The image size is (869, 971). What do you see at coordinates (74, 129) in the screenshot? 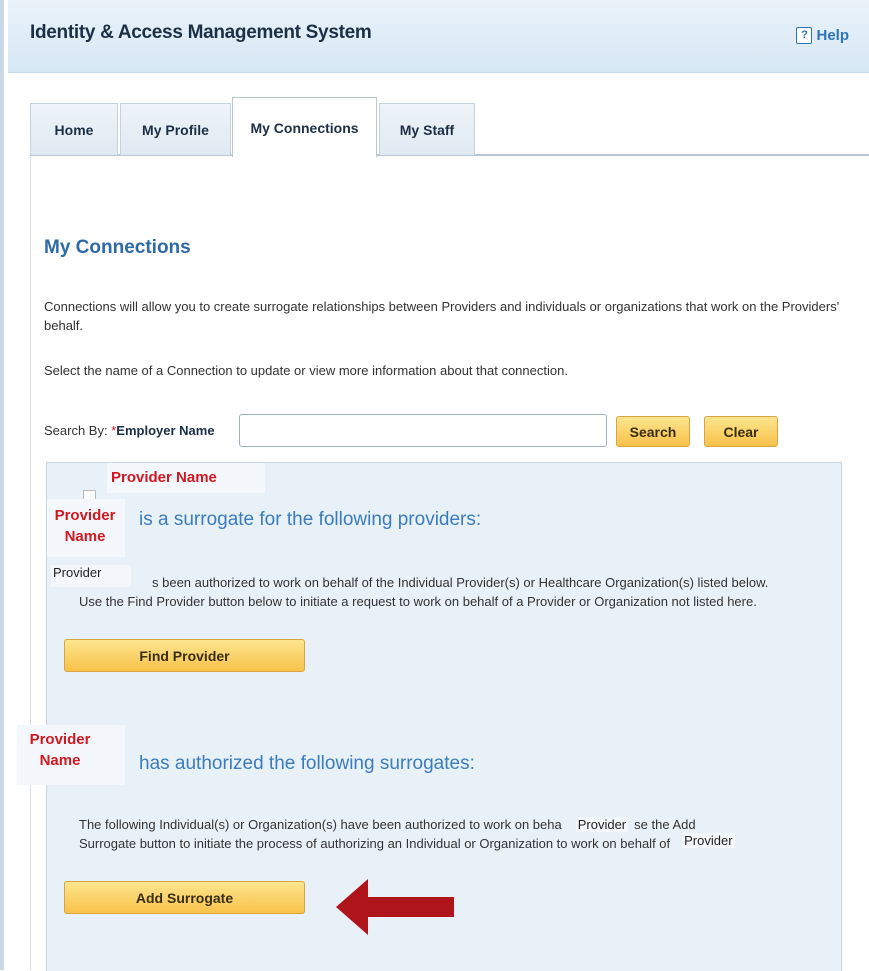
I see `tab-home: Home` at bounding box center [74, 129].